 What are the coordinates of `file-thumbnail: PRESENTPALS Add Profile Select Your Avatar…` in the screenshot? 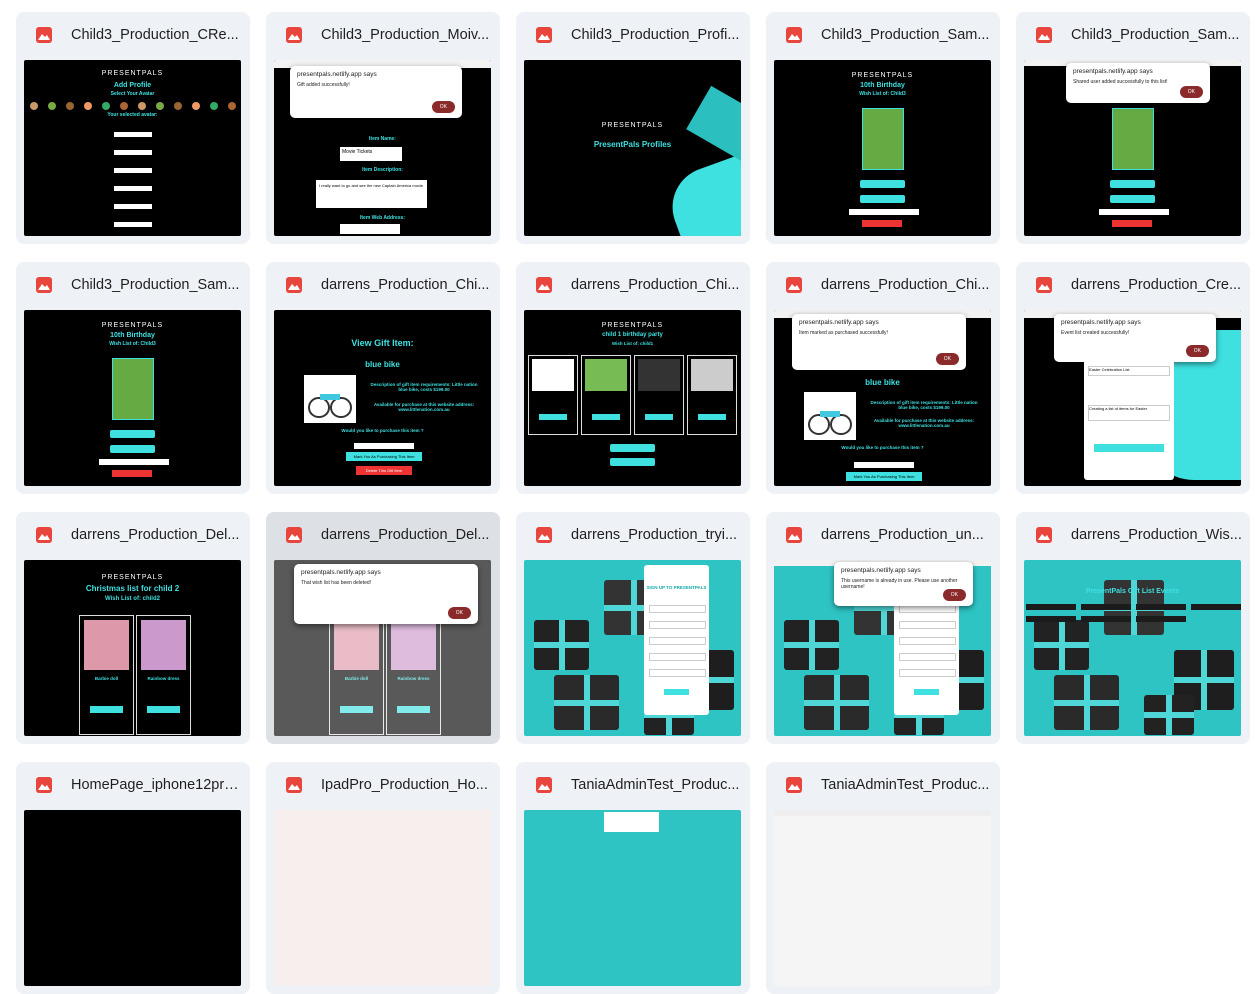 It's located at (132, 148).